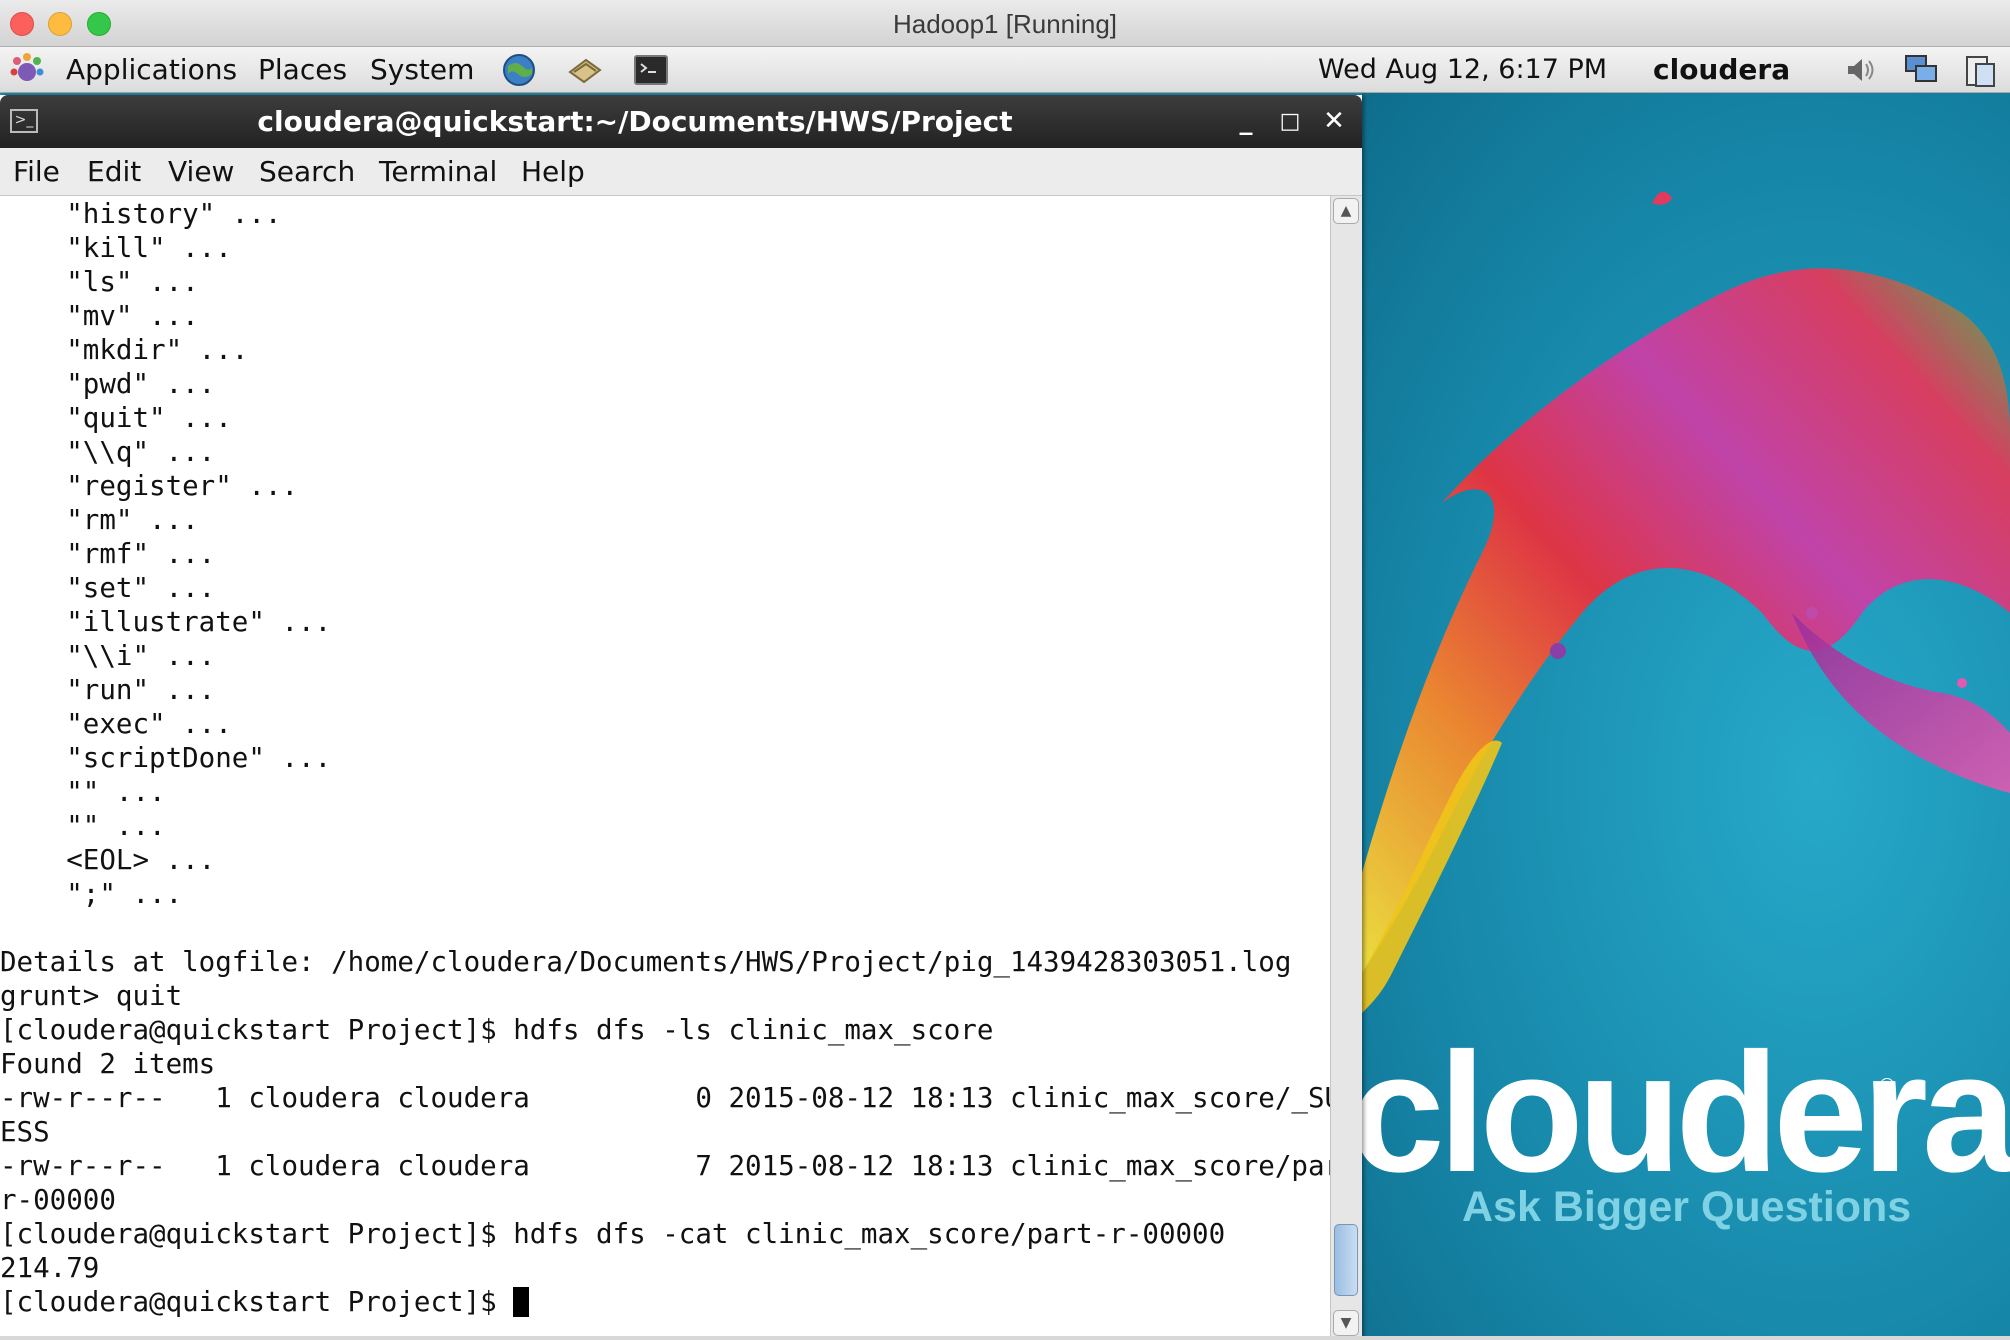 The width and height of the screenshot is (2010, 1340). What do you see at coordinates (585, 70) in the screenshot?
I see `mail-icon` at bounding box center [585, 70].